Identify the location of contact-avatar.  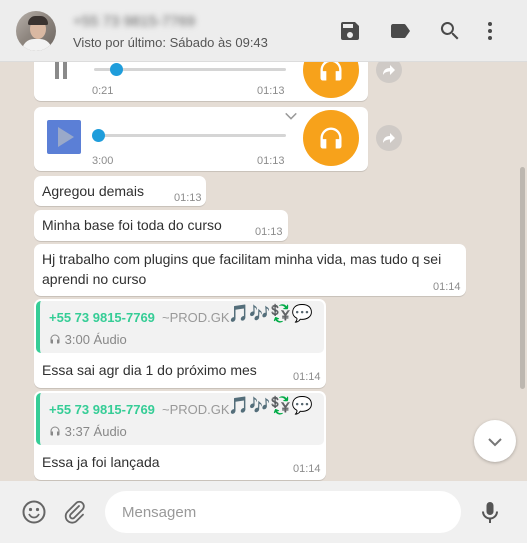
(36, 31).